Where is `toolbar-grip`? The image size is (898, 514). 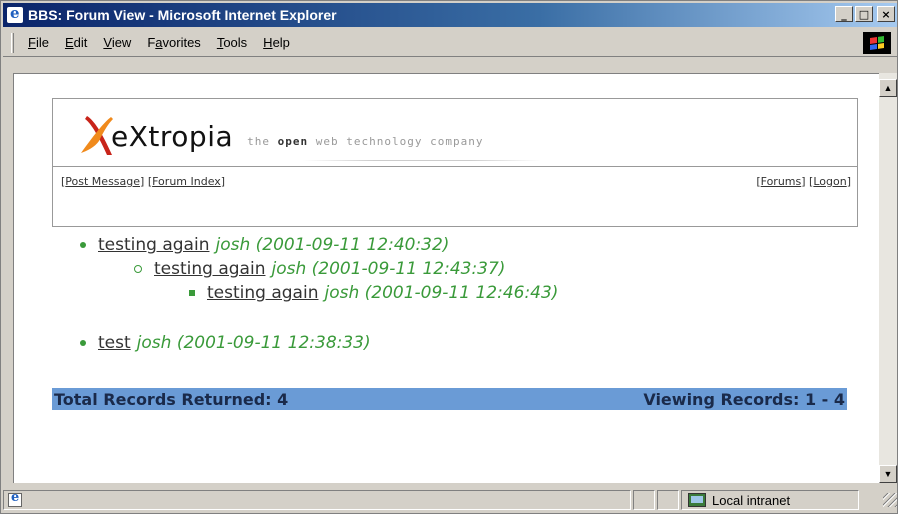 toolbar-grip is located at coordinates (12, 42).